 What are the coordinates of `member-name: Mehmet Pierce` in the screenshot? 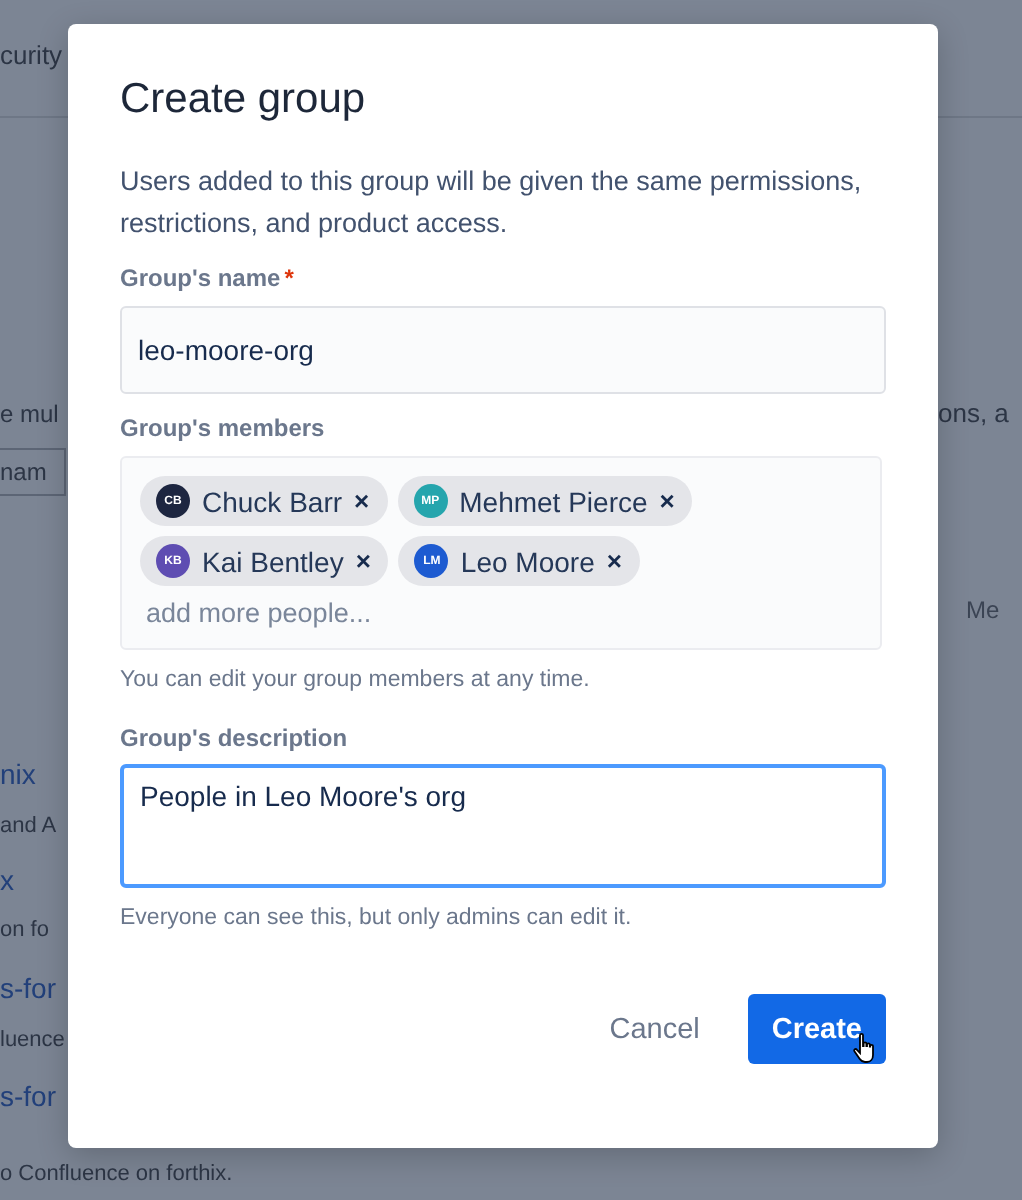 It's located at (553, 501).